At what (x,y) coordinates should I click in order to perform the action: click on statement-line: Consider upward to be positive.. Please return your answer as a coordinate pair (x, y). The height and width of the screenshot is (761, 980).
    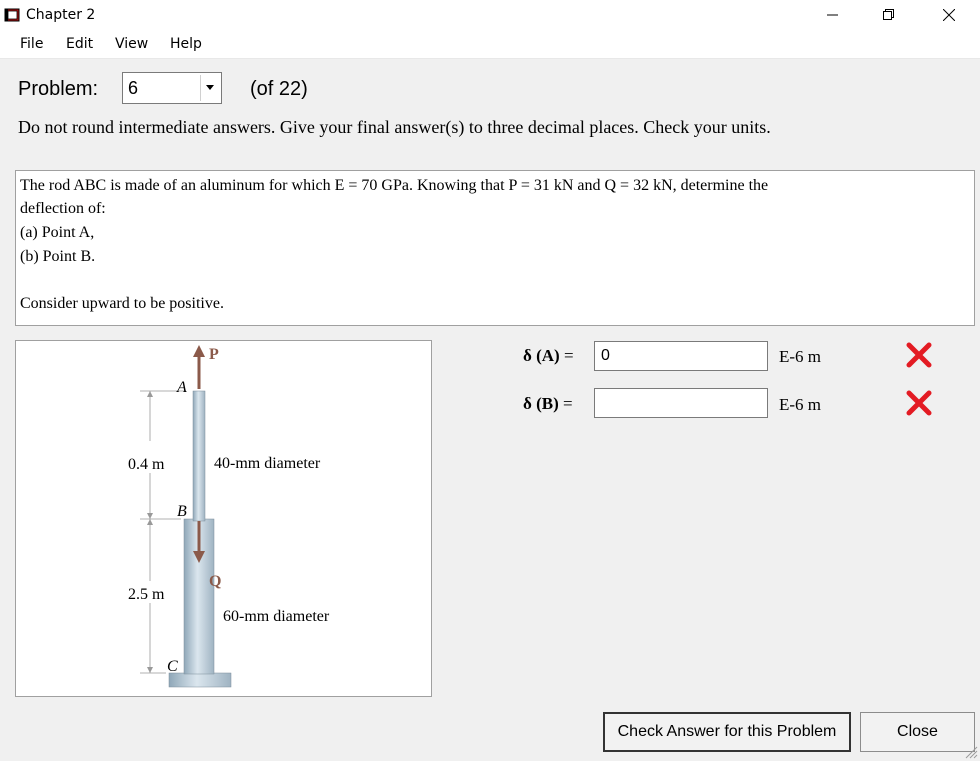
    Looking at the image, I should click on (122, 303).